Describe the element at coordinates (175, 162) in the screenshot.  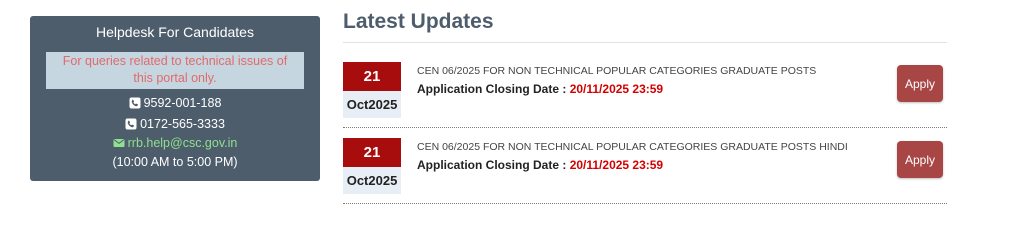
I see `helpdesk-hours: (10:00 AM to 5:00 PM)` at that location.